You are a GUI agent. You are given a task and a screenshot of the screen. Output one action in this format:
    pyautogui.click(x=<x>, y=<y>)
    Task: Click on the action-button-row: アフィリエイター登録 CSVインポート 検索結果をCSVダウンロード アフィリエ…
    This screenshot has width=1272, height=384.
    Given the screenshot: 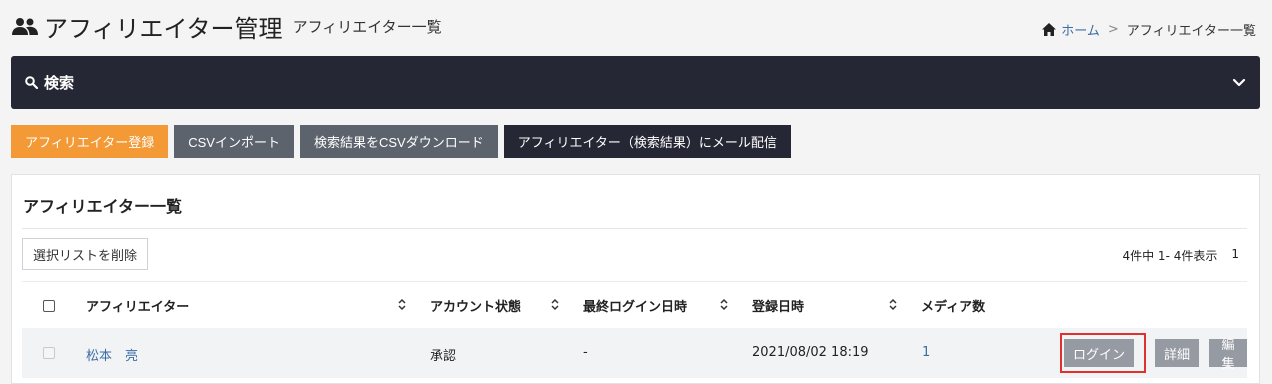 What is the action you would take?
    pyautogui.click(x=401, y=141)
    